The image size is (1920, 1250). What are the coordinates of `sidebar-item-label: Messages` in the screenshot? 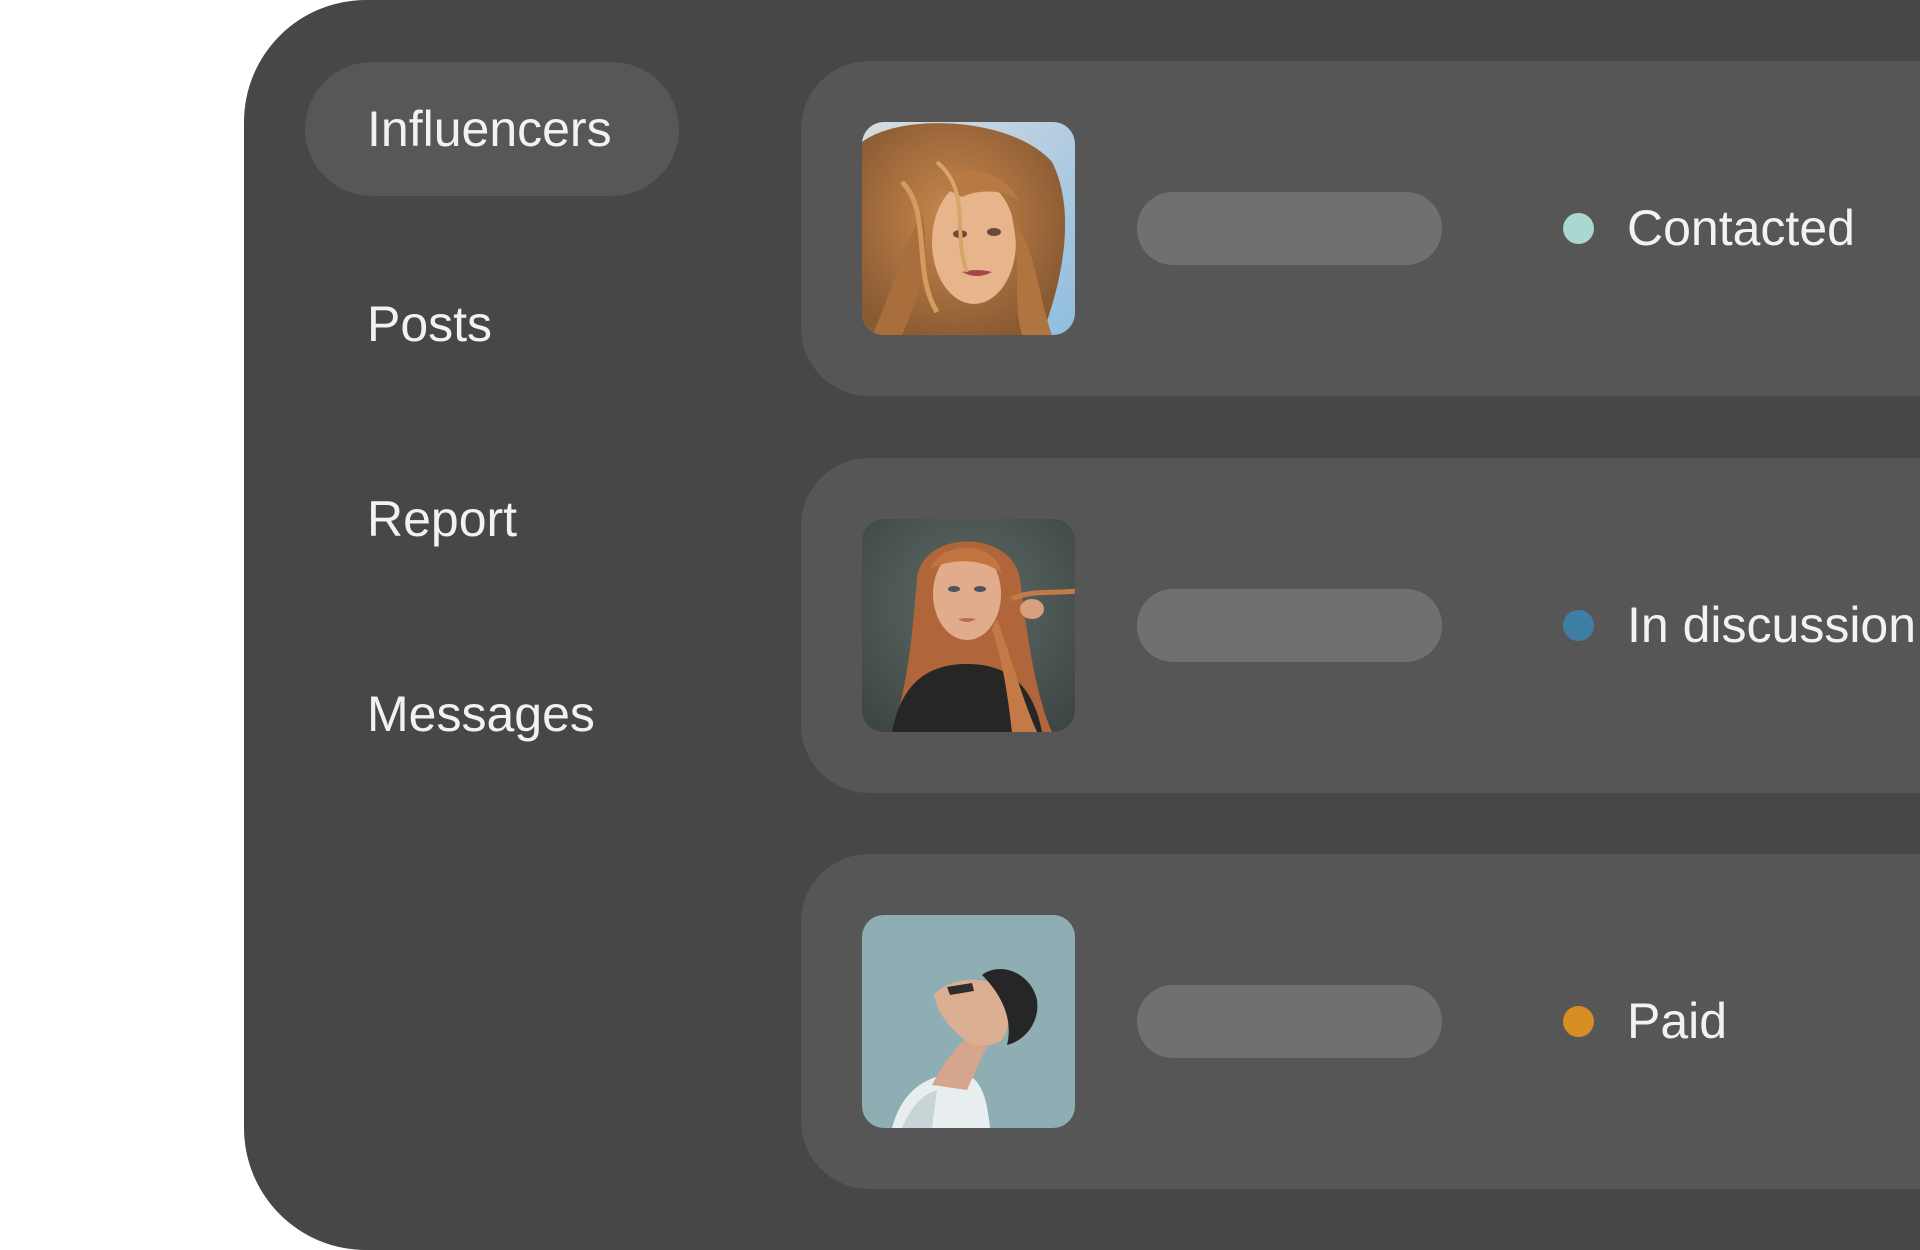 It's located at (481, 714).